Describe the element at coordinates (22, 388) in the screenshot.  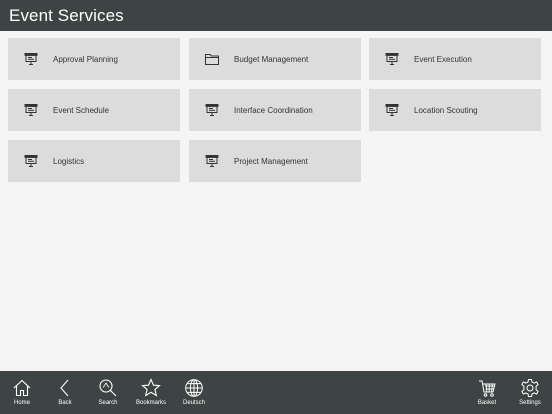
I see `home-icon` at that location.